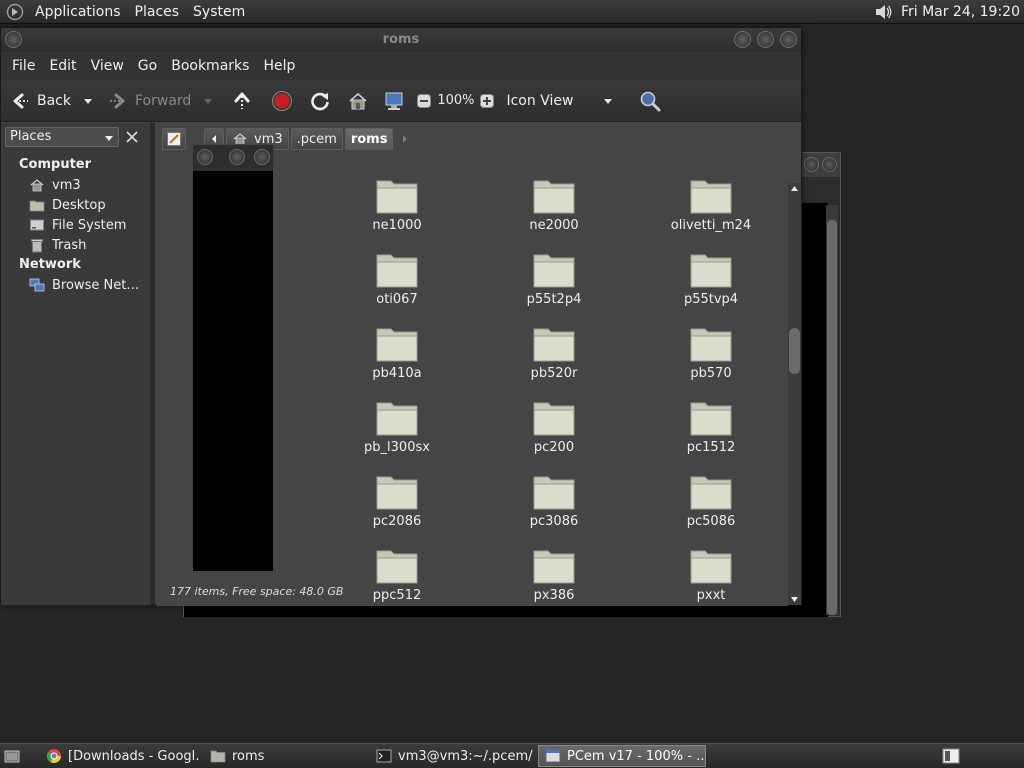 The width and height of the screenshot is (1024, 768). Describe the element at coordinates (711, 595) in the screenshot. I see `folder-label: pxxt` at that location.